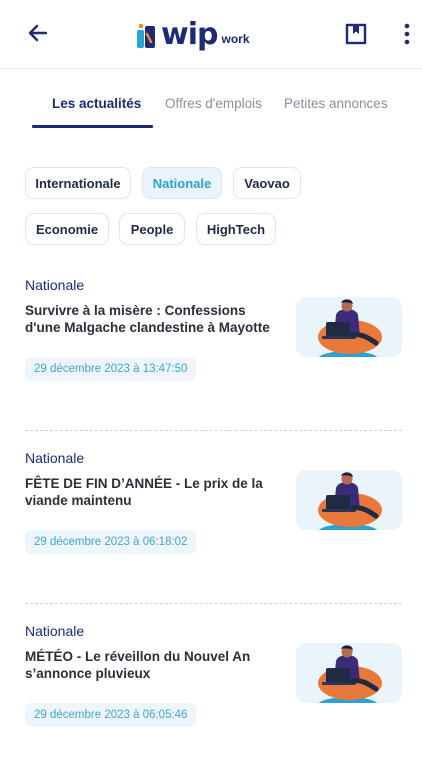 The width and height of the screenshot is (422, 783). Describe the element at coordinates (146, 36) in the screenshot. I see `logo-mark-icon` at that location.